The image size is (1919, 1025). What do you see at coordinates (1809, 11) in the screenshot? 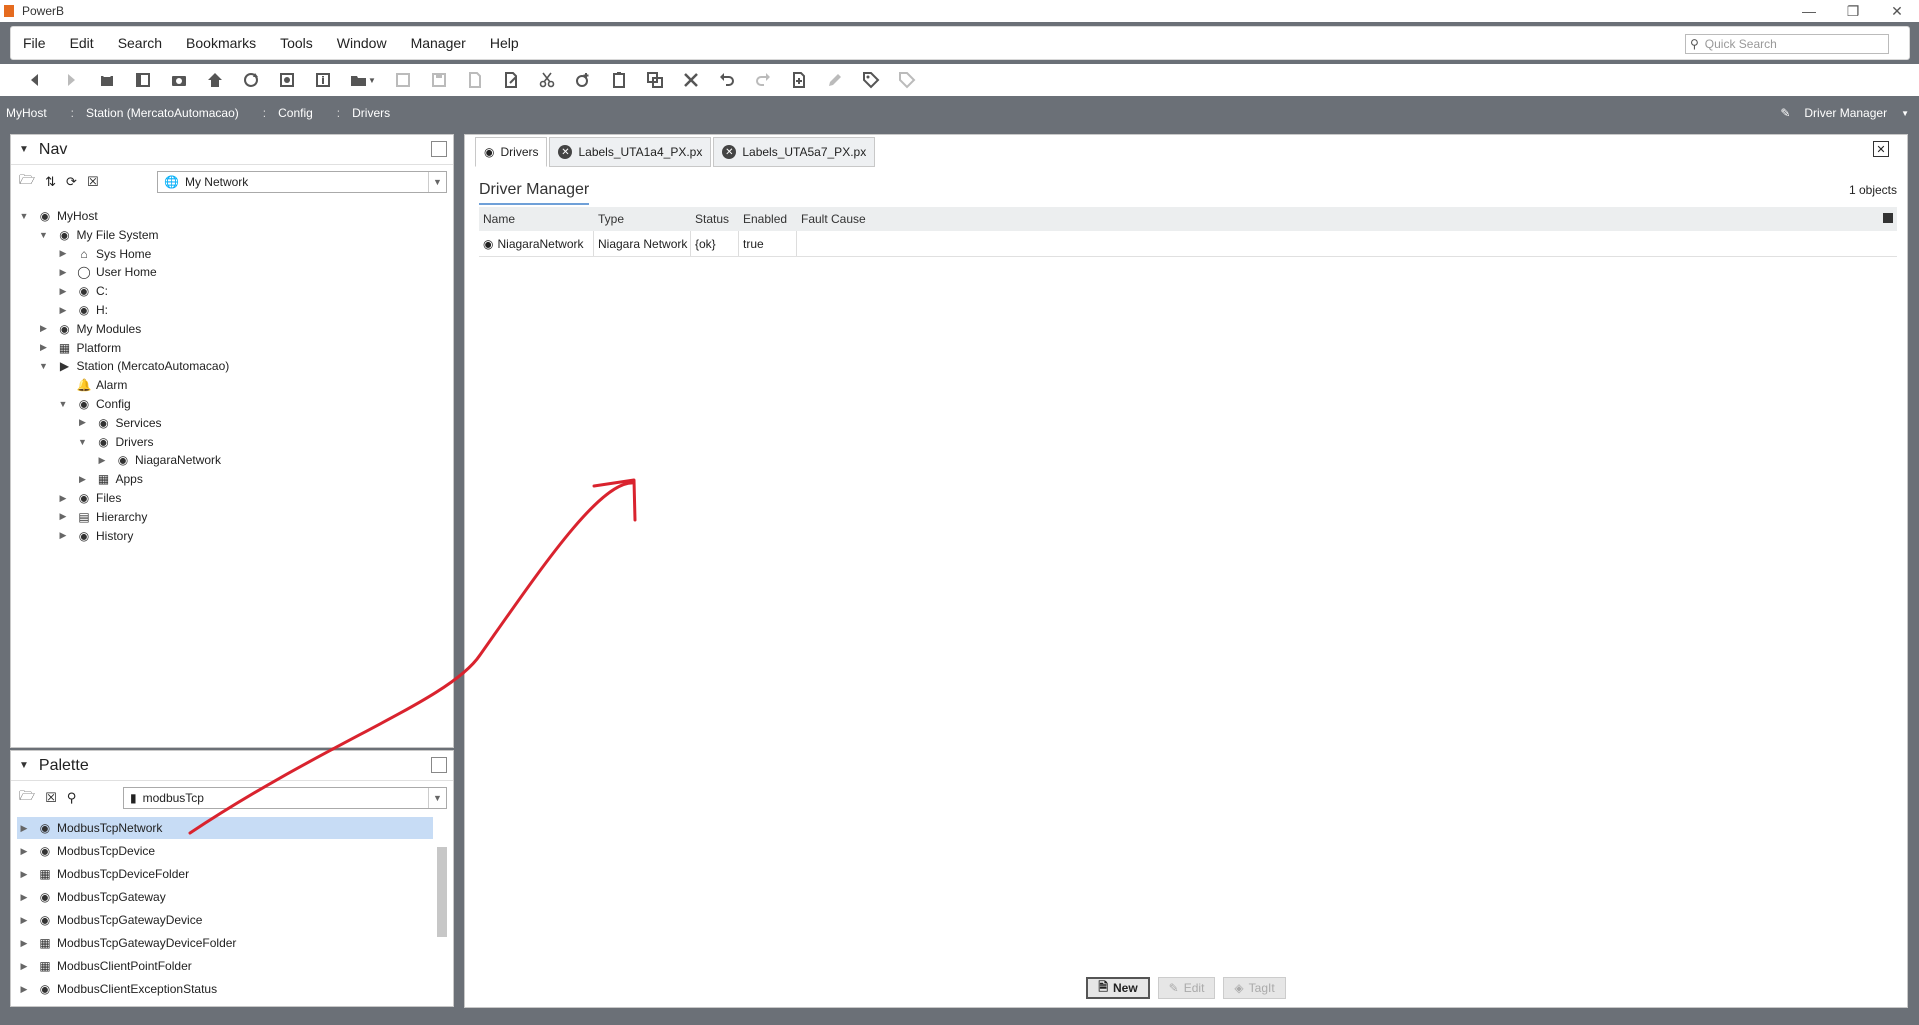
I see `minimize-icon: —` at bounding box center [1809, 11].